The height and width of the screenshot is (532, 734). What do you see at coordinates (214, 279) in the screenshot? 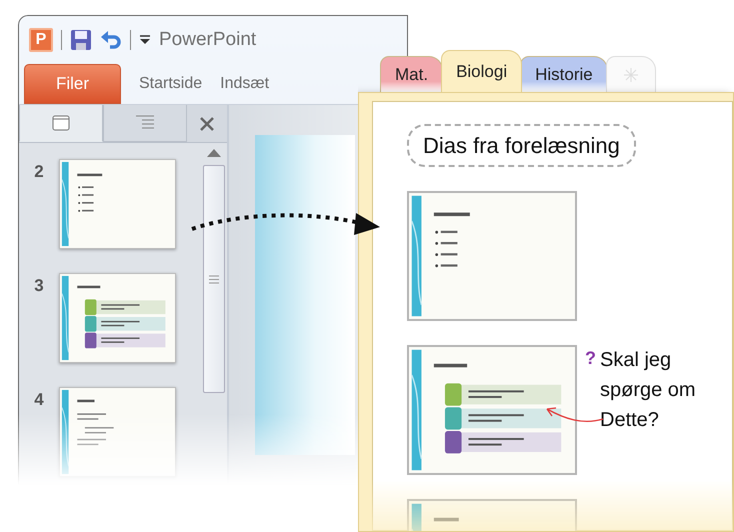
I see `scrollbar-thumb` at bounding box center [214, 279].